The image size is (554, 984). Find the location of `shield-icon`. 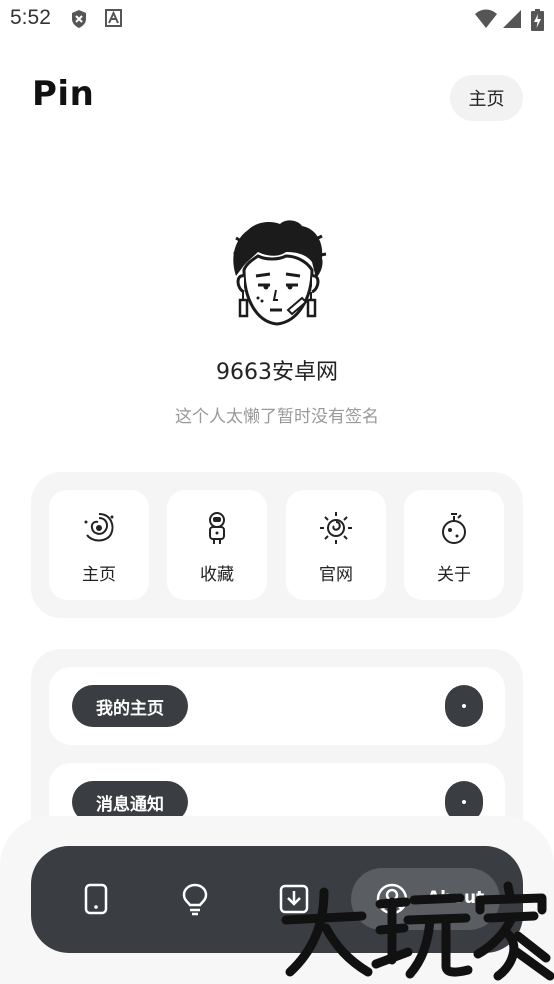

shield-icon is located at coordinates (79, 19).